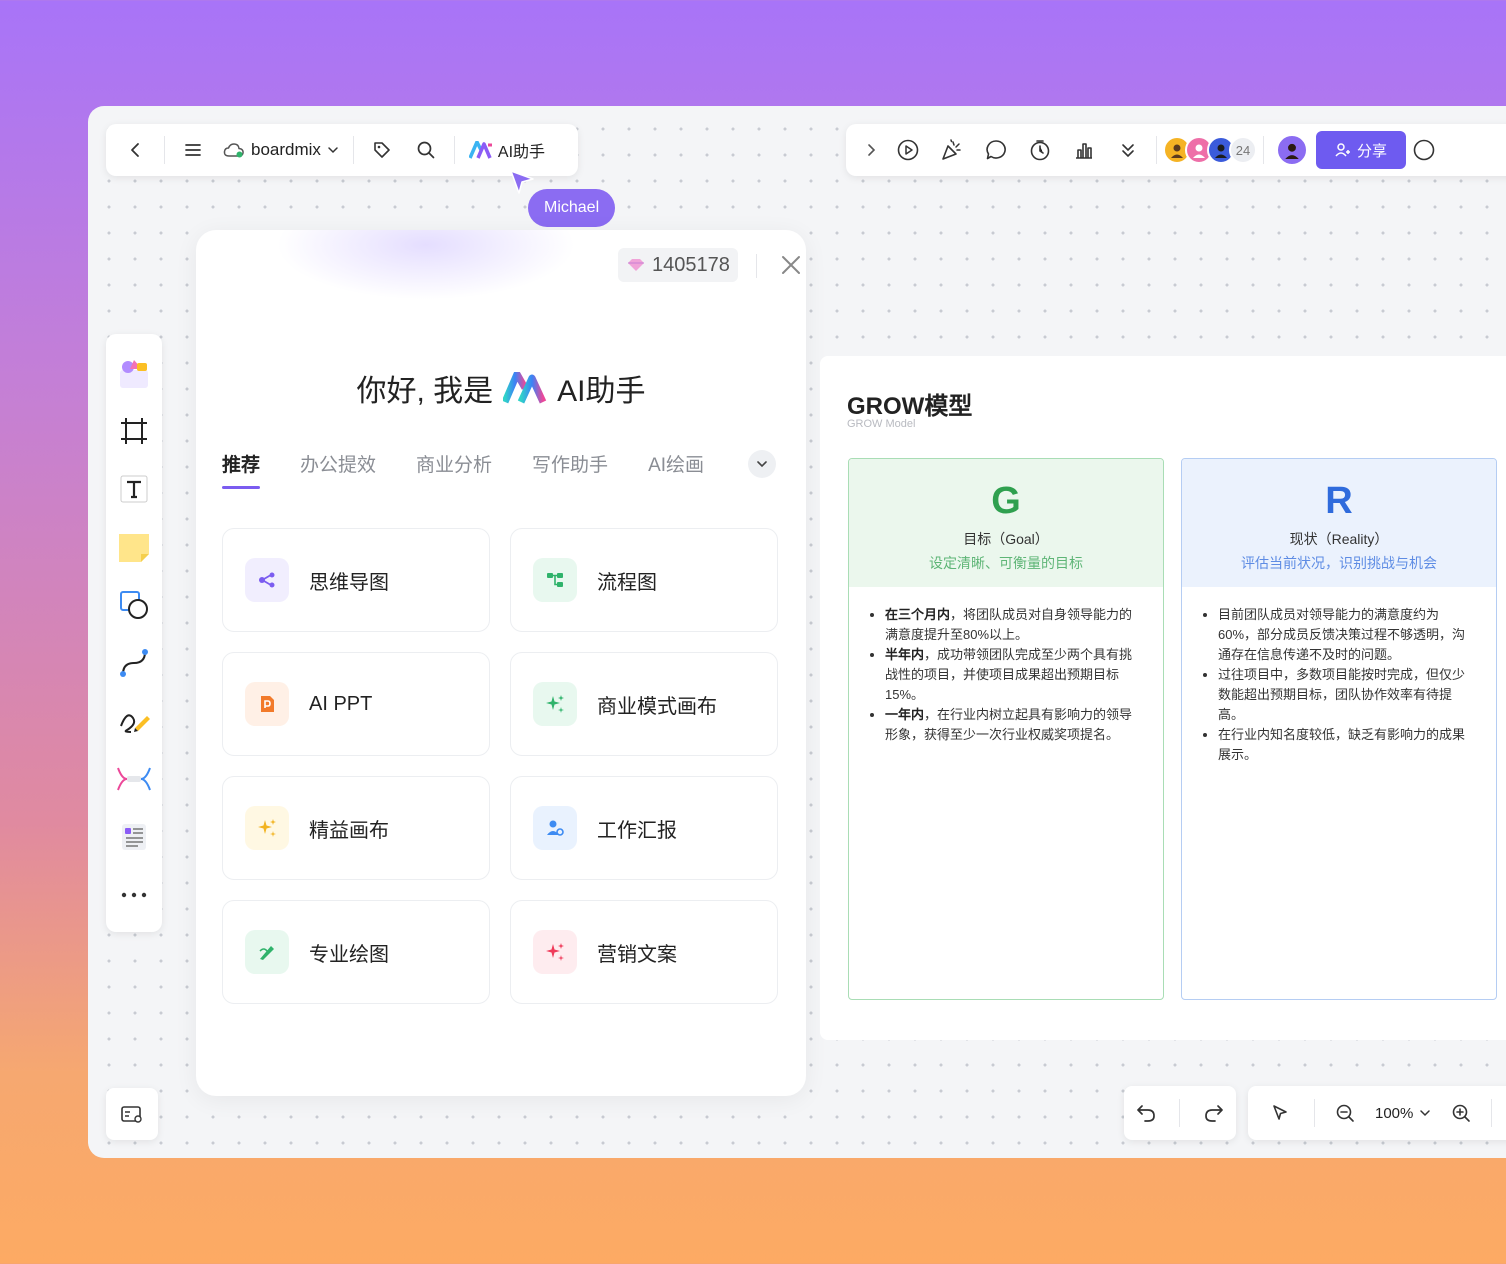  Describe the element at coordinates (1346, 745) in the screenshot. I see `grow-card-item: 在行业内知名度较低，缺乏有影响力的成果展示。` at that location.